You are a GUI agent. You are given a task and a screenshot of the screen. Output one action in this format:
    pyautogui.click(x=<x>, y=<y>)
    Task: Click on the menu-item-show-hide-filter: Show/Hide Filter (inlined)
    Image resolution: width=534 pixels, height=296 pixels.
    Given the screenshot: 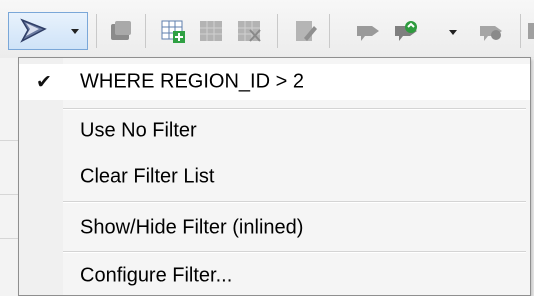 What is the action you would take?
    pyautogui.click(x=274, y=228)
    